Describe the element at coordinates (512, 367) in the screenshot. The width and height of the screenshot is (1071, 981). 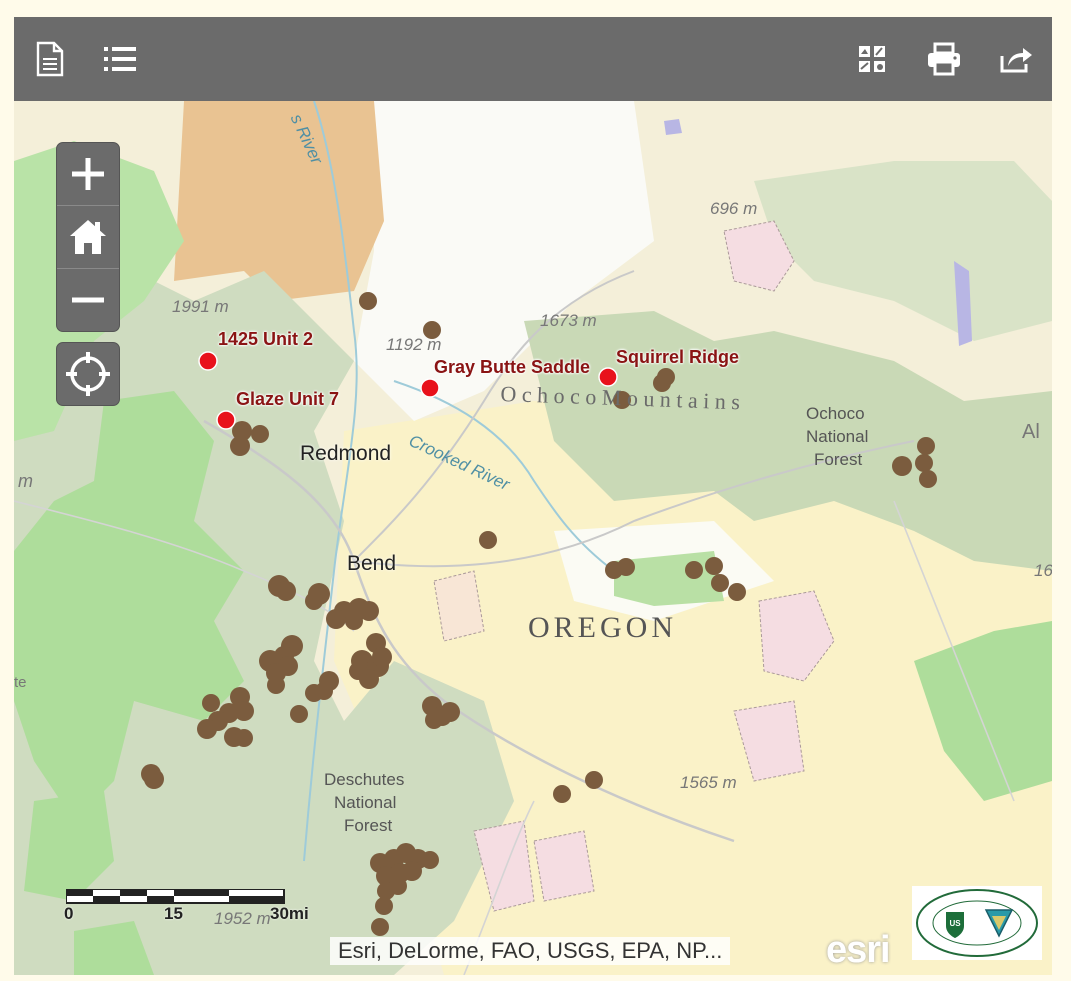
I see `marker-label: Gray Butte Saddle` at that location.